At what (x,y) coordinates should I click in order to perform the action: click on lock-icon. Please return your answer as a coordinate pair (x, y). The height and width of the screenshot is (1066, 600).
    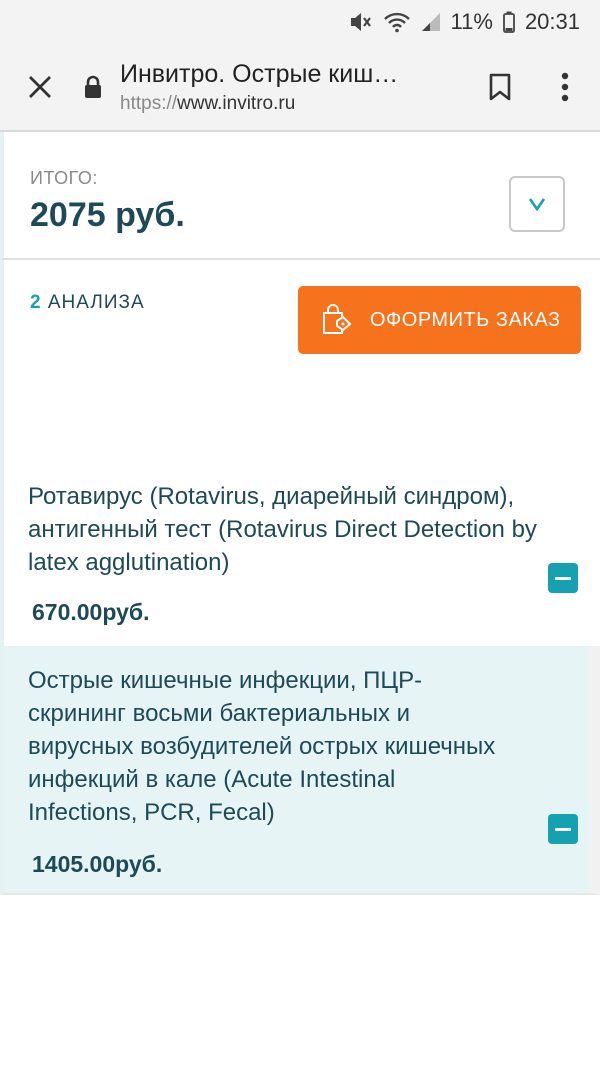
    Looking at the image, I should click on (93, 87).